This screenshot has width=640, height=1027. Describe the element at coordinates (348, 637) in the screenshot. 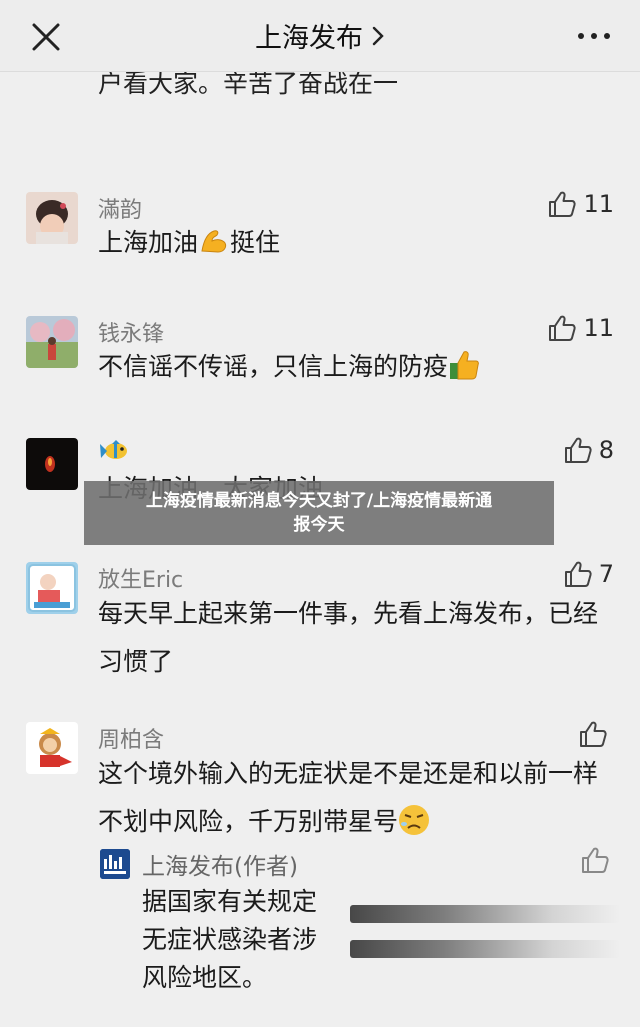

I see `comment-text: 每天早上起来第一件事，先看上海发布，已经习惯了` at that location.